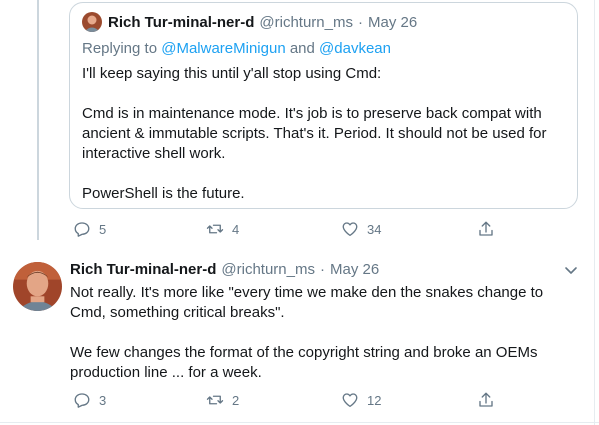 The width and height of the screenshot is (599, 425). I want to click on retweet-button: 4, so click(222, 229).